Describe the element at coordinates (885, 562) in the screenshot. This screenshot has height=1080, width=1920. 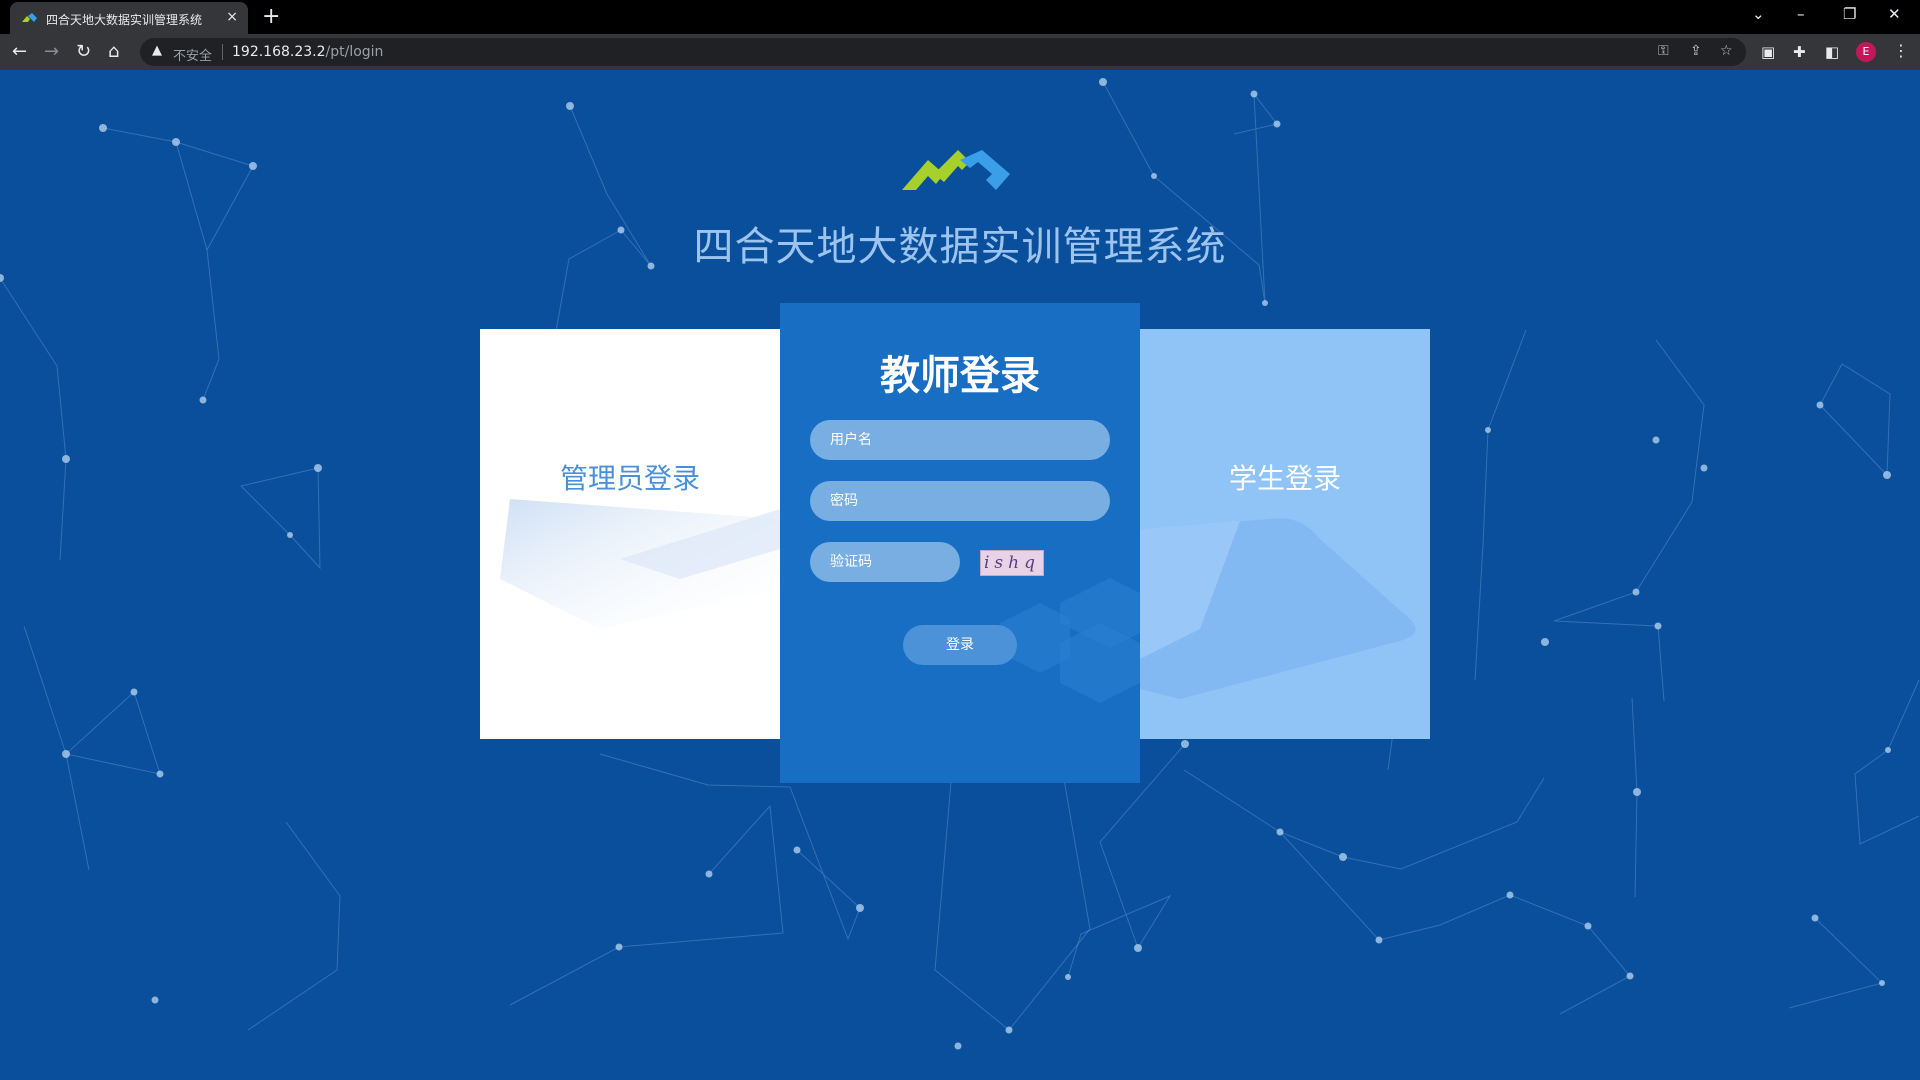
I see `captcha-input: 验证码` at that location.